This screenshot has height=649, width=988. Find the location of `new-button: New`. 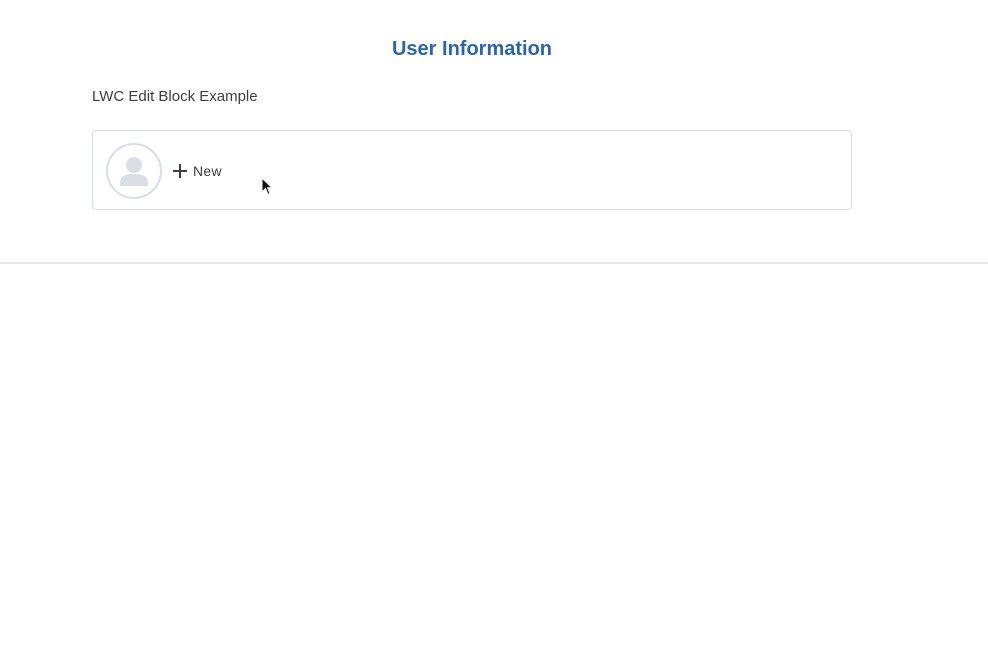

new-button: New is located at coordinates (197, 171).